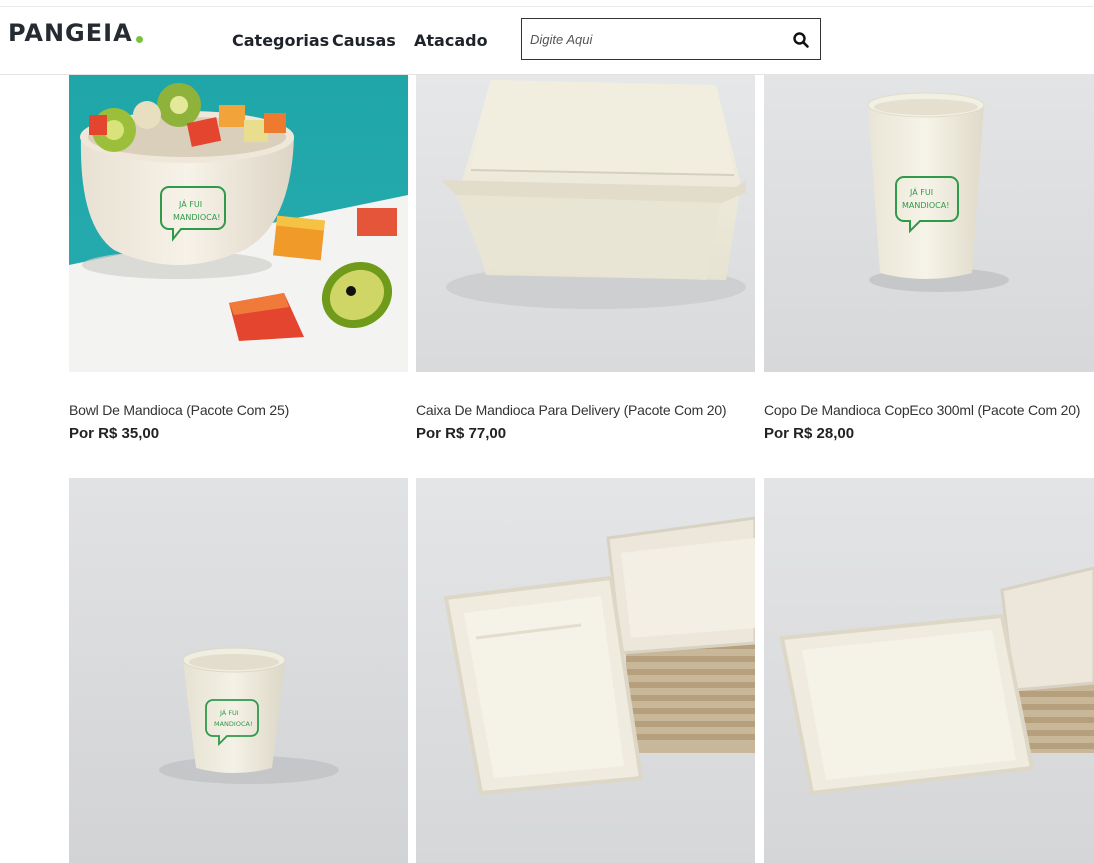 The width and height of the screenshot is (1094, 863). Describe the element at coordinates (461, 433) in the screenshot. I see `product-price: Por R$ 77,00` at that location.